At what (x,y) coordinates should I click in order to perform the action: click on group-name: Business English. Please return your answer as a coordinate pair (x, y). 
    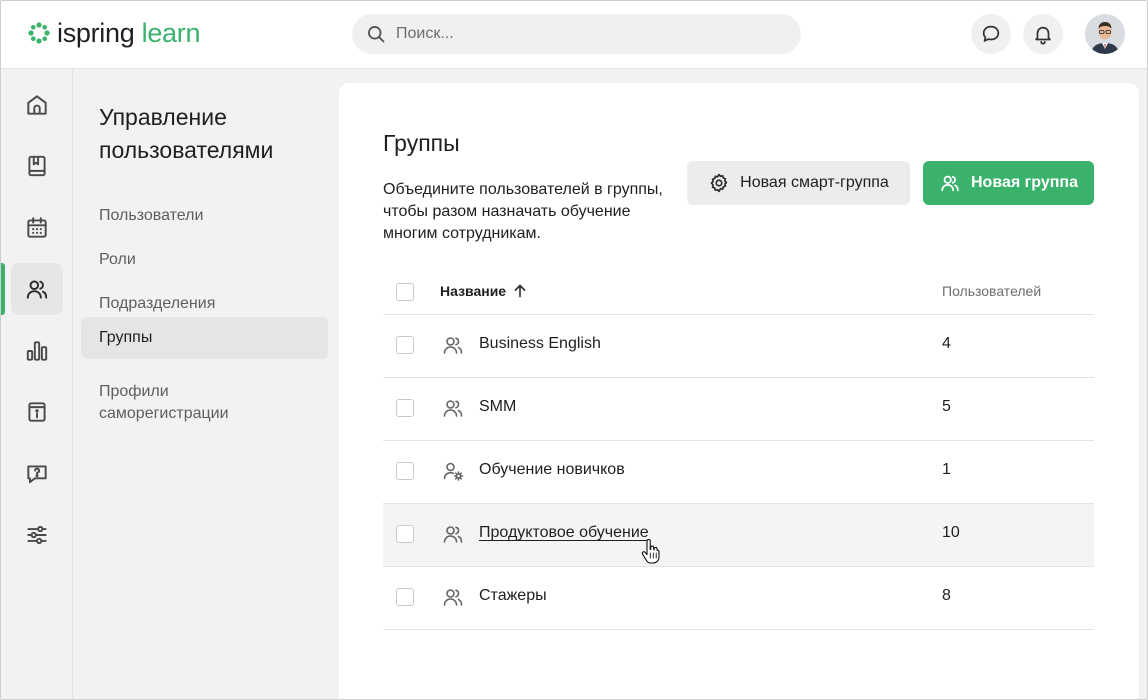
    Looking at the image, I should click on (540, 344).